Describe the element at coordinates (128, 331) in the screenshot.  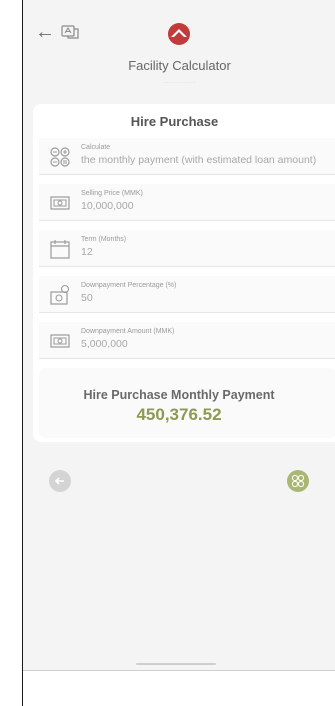
I see `field-label: Downpayment Amount (MMK)` at that location.